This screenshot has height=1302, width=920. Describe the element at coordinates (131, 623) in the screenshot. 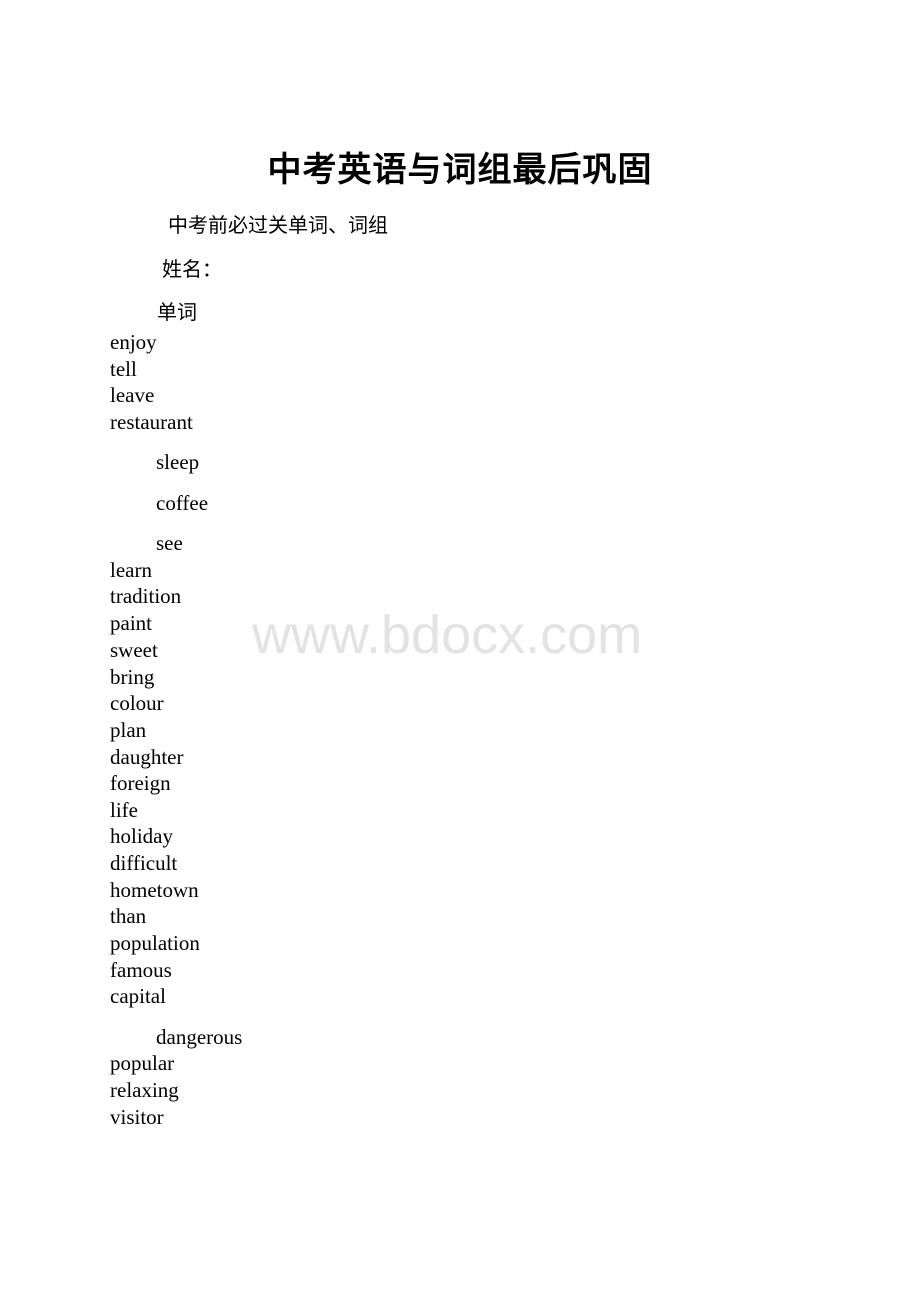

I see `word-item: paint` at that location.